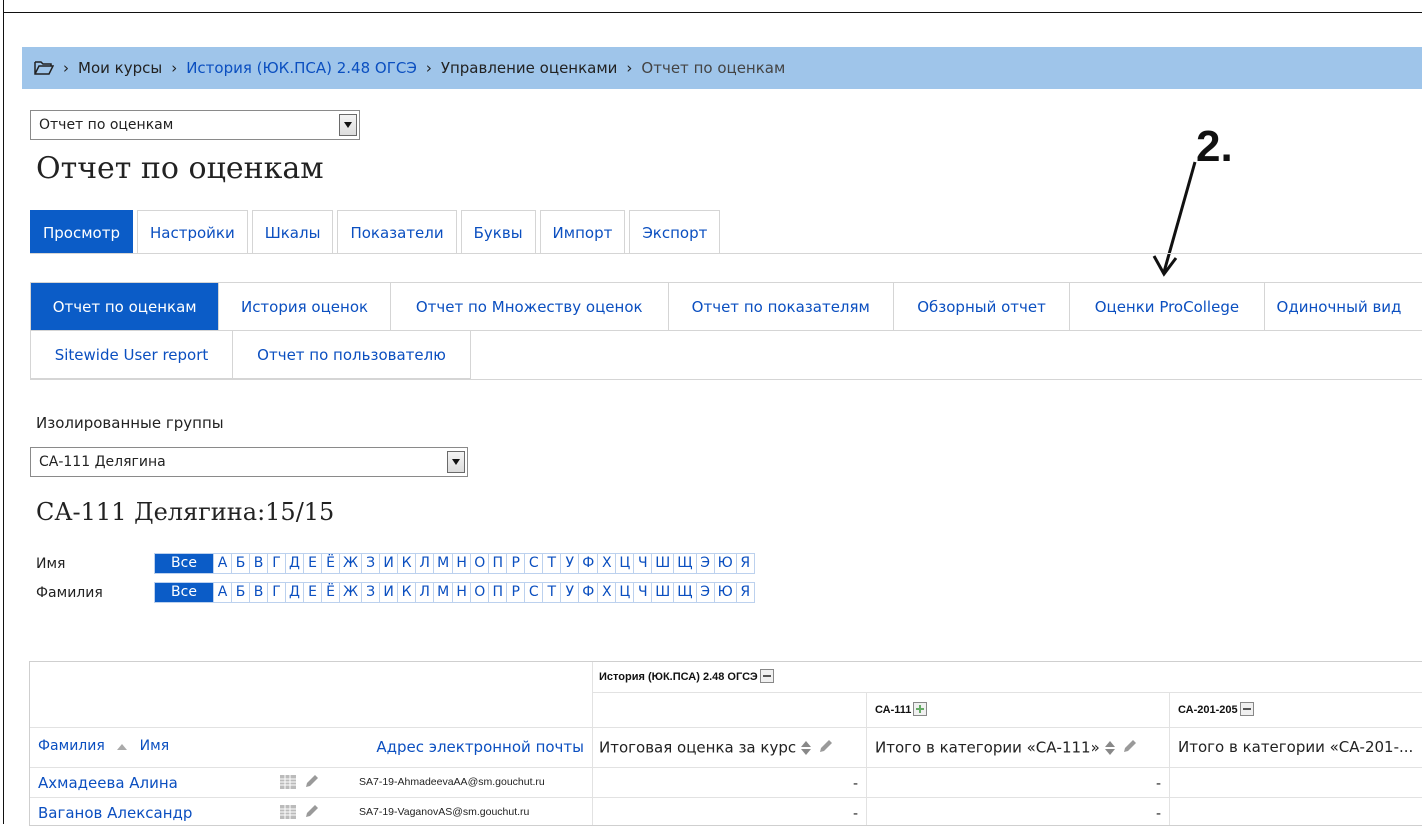 Image resolution: width=1422 pixels, height=826 pixels. Describe the element at coordinates (981, 306) in the screenshot. I see `tab-overview-report: Обзорный отчет` at that location.